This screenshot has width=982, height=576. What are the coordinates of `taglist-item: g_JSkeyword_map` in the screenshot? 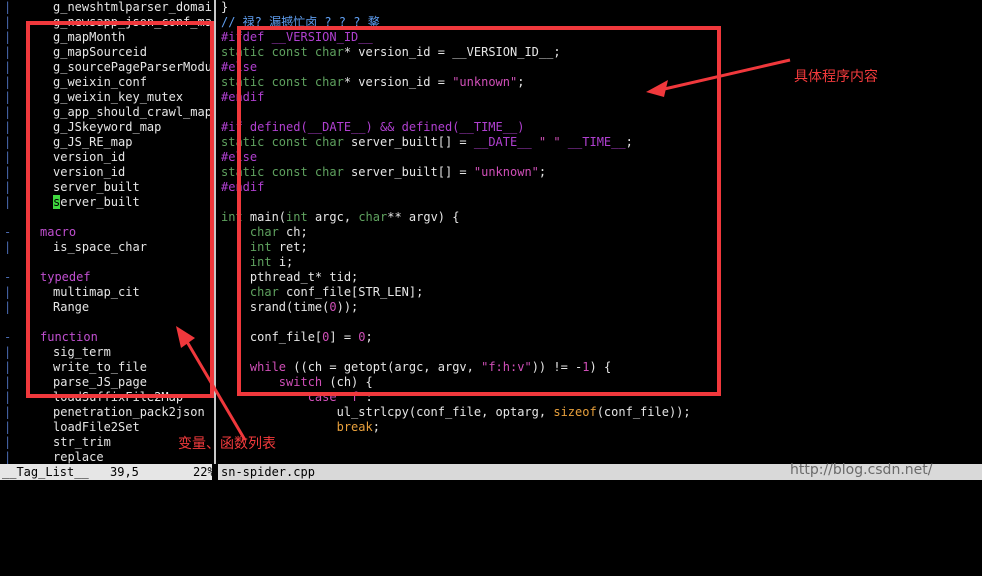 It's located at (107, 127).